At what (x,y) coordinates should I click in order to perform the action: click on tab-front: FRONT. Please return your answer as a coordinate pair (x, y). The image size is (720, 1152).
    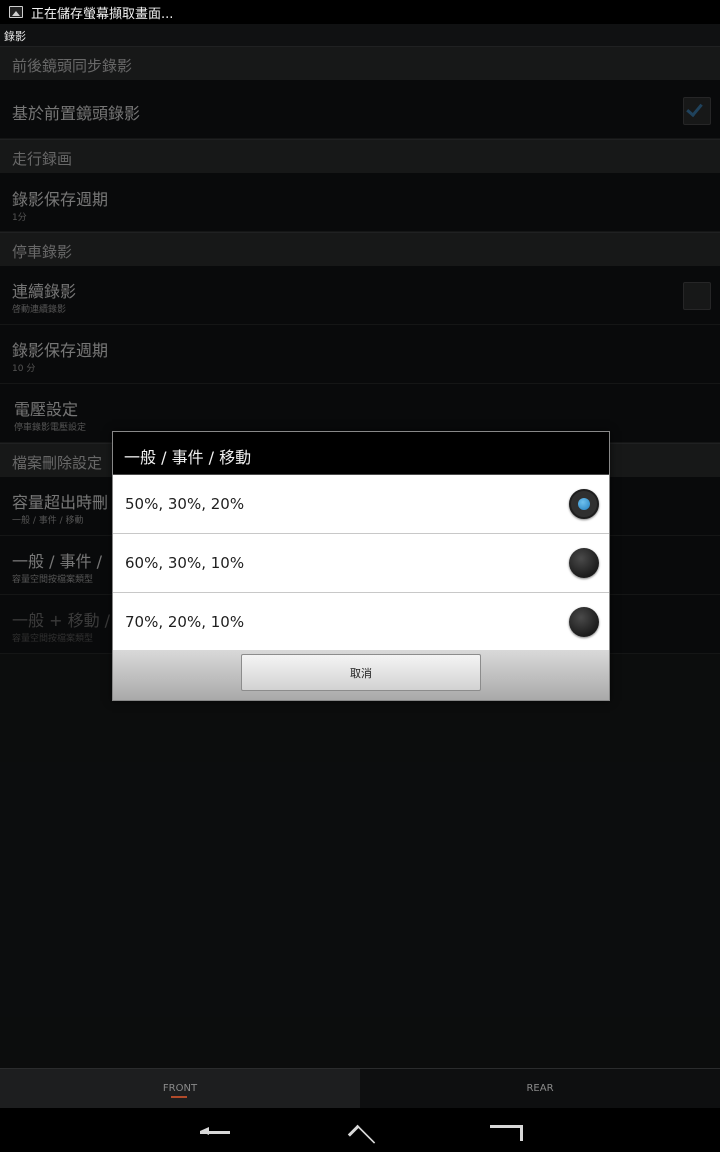
    Looking at the image, I should click on (180, 1088).